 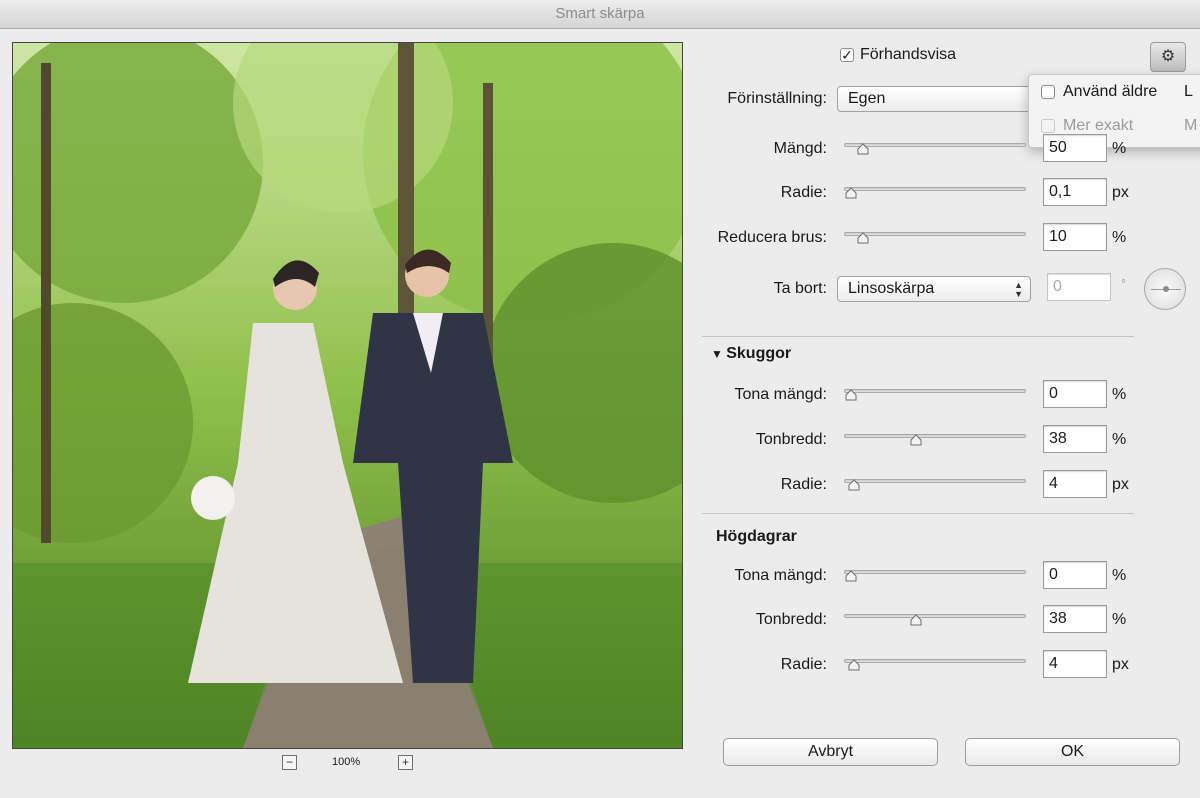 What do you see at coordinates (847, 55) in the screenshot?
I see `preview-checkbox: ✓` at bounding box center [847, 55].